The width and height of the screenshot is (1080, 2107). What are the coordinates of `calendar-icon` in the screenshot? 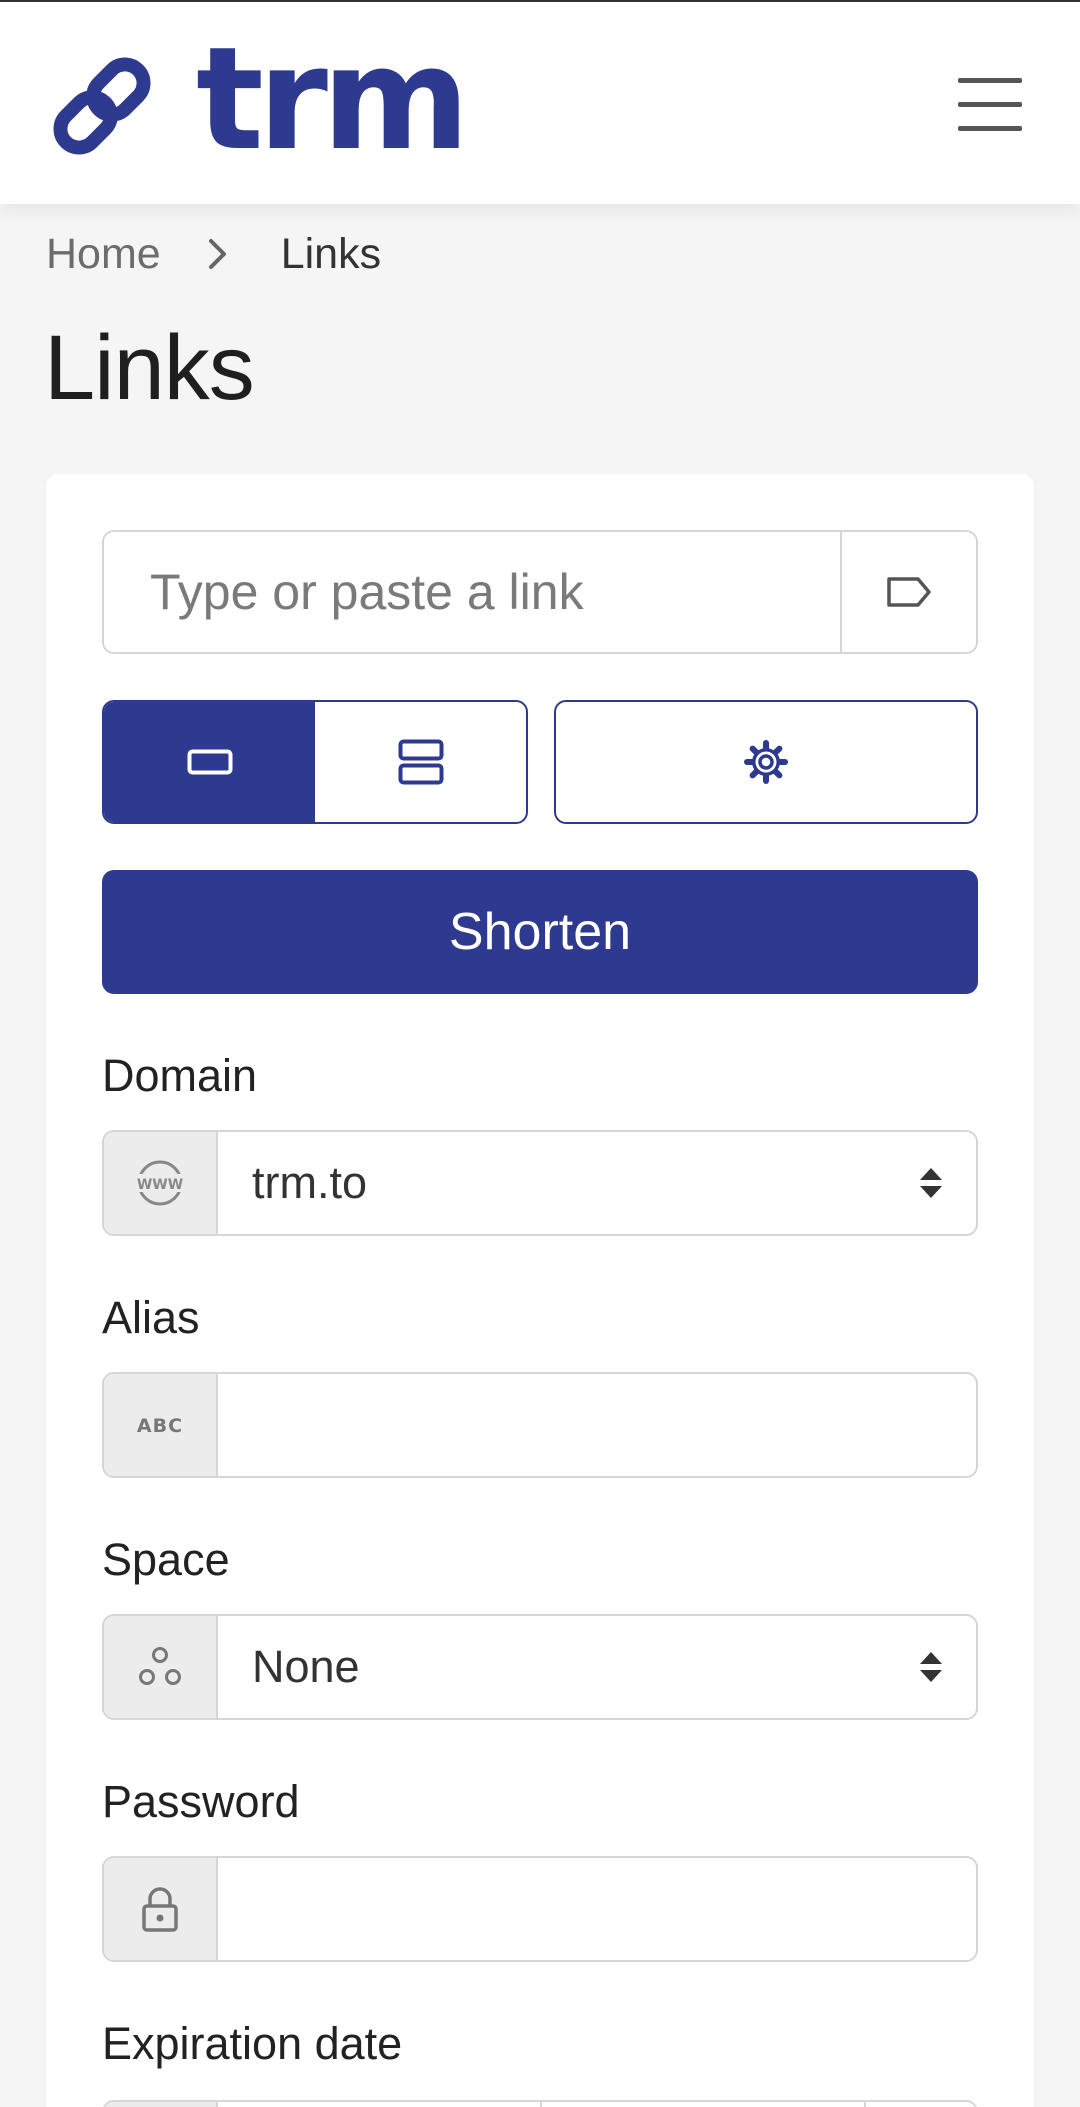 It's located at (161, 2104).